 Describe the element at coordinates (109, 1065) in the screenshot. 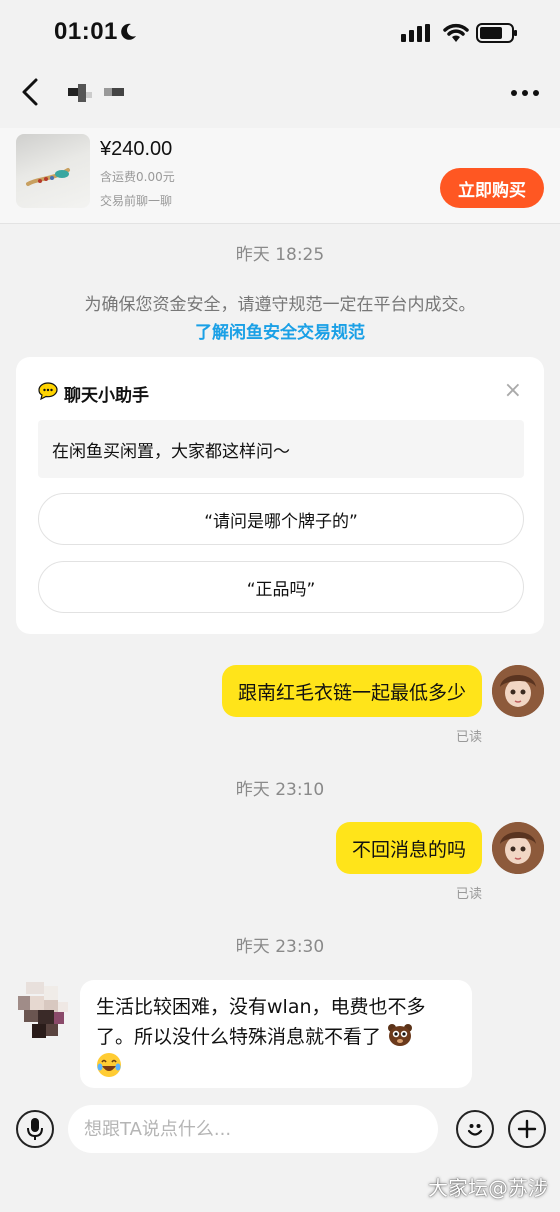

I see `laughing-tears-emoji-icon` at that location.